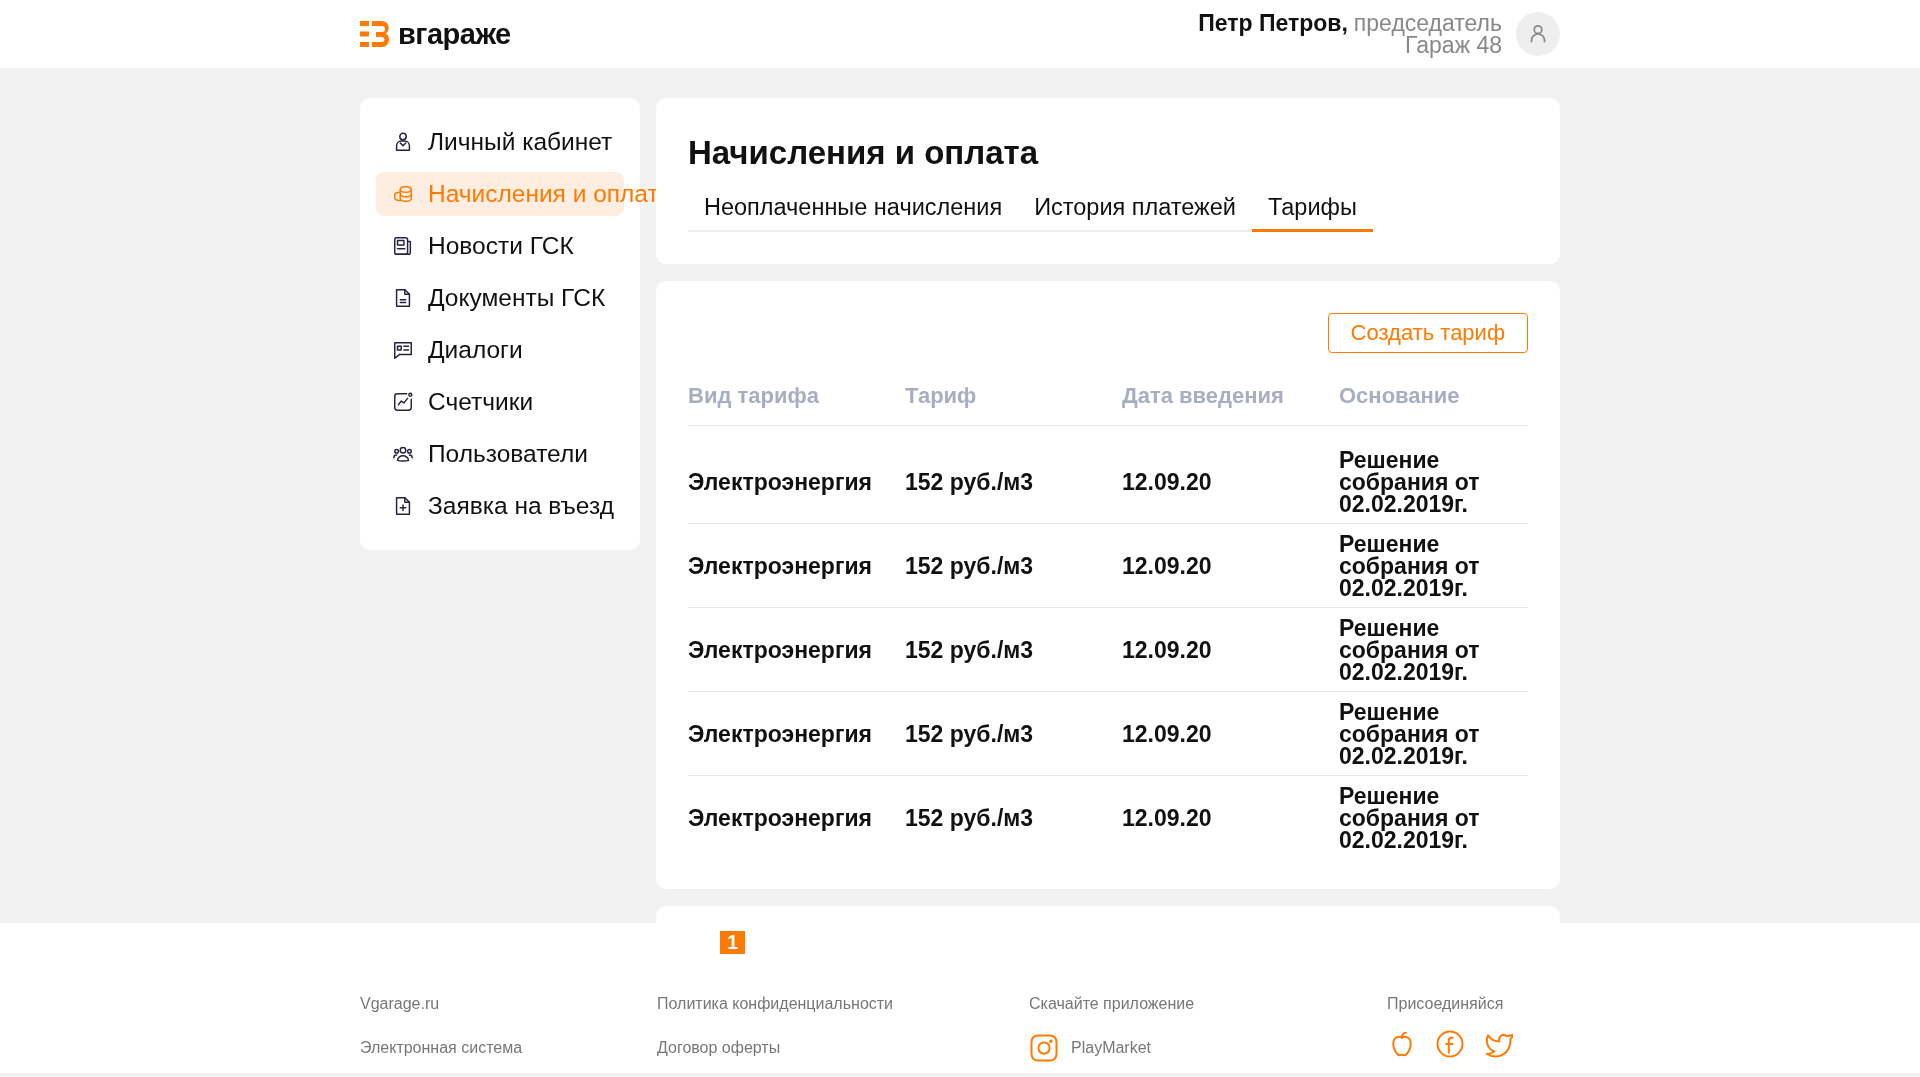 This screenshot has height=1077, width=1920. I want to click on column-header: Дата введения, so click(1230, 400).